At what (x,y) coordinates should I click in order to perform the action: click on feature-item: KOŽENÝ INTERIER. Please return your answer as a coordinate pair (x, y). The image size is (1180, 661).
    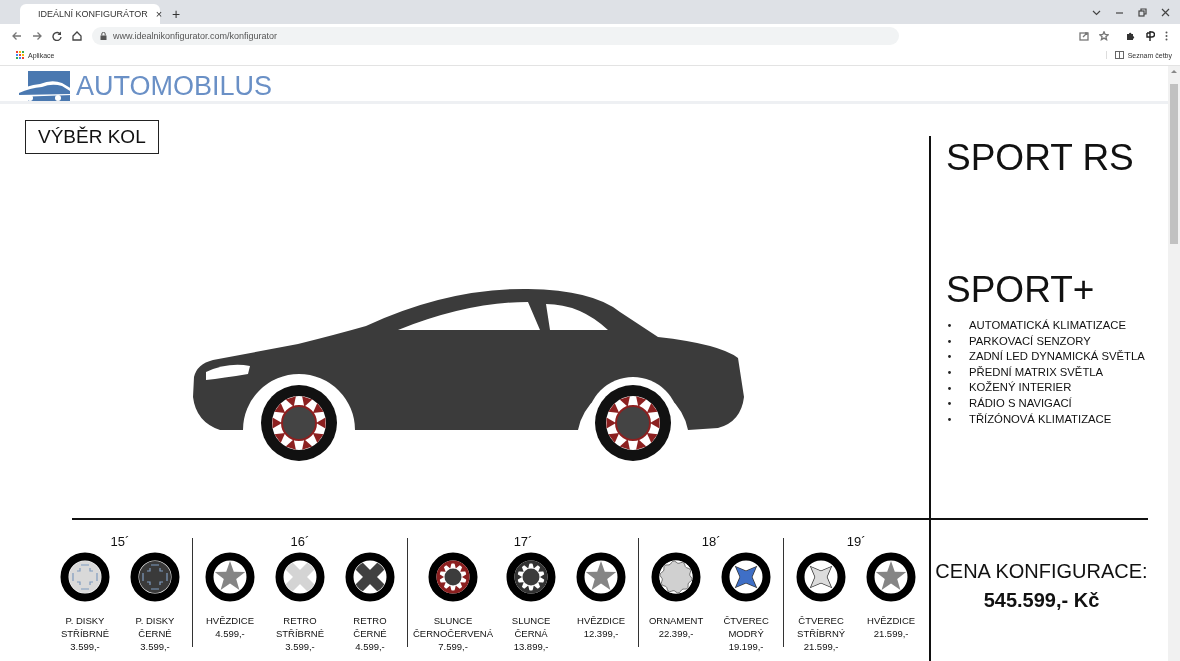
    Looking at the image, I should click on (1020, 388).